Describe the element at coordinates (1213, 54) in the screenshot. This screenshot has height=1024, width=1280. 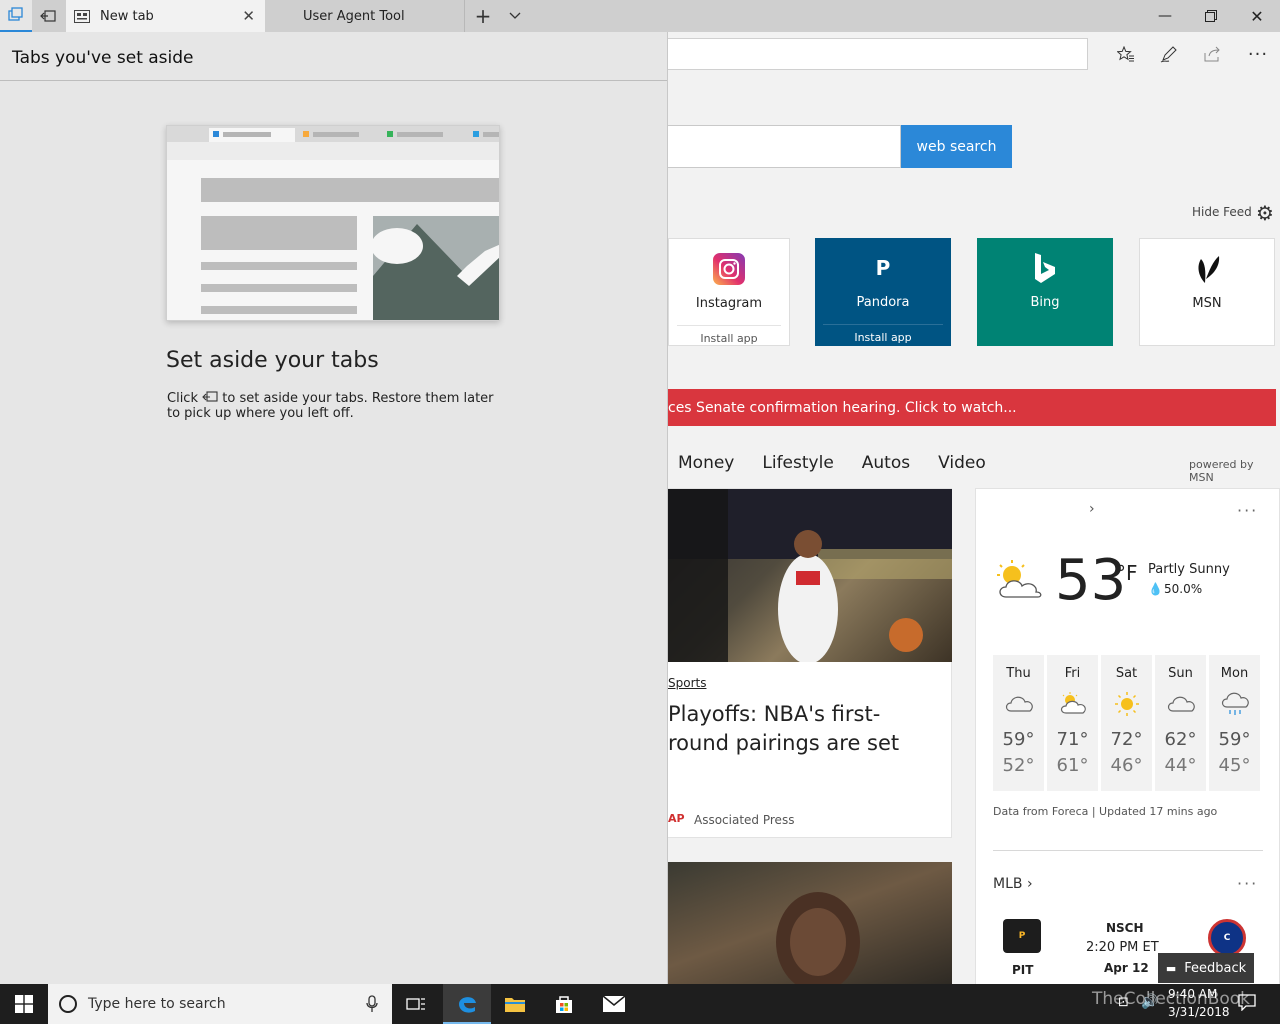
I see `share-icon` at that location.